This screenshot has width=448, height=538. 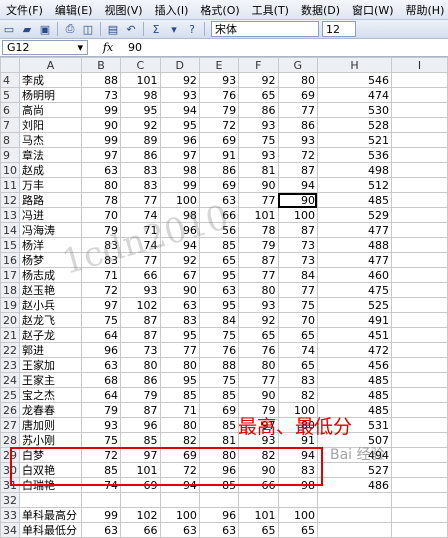 I want to click on name-cell: 王家加, so click(x=51, y=365).